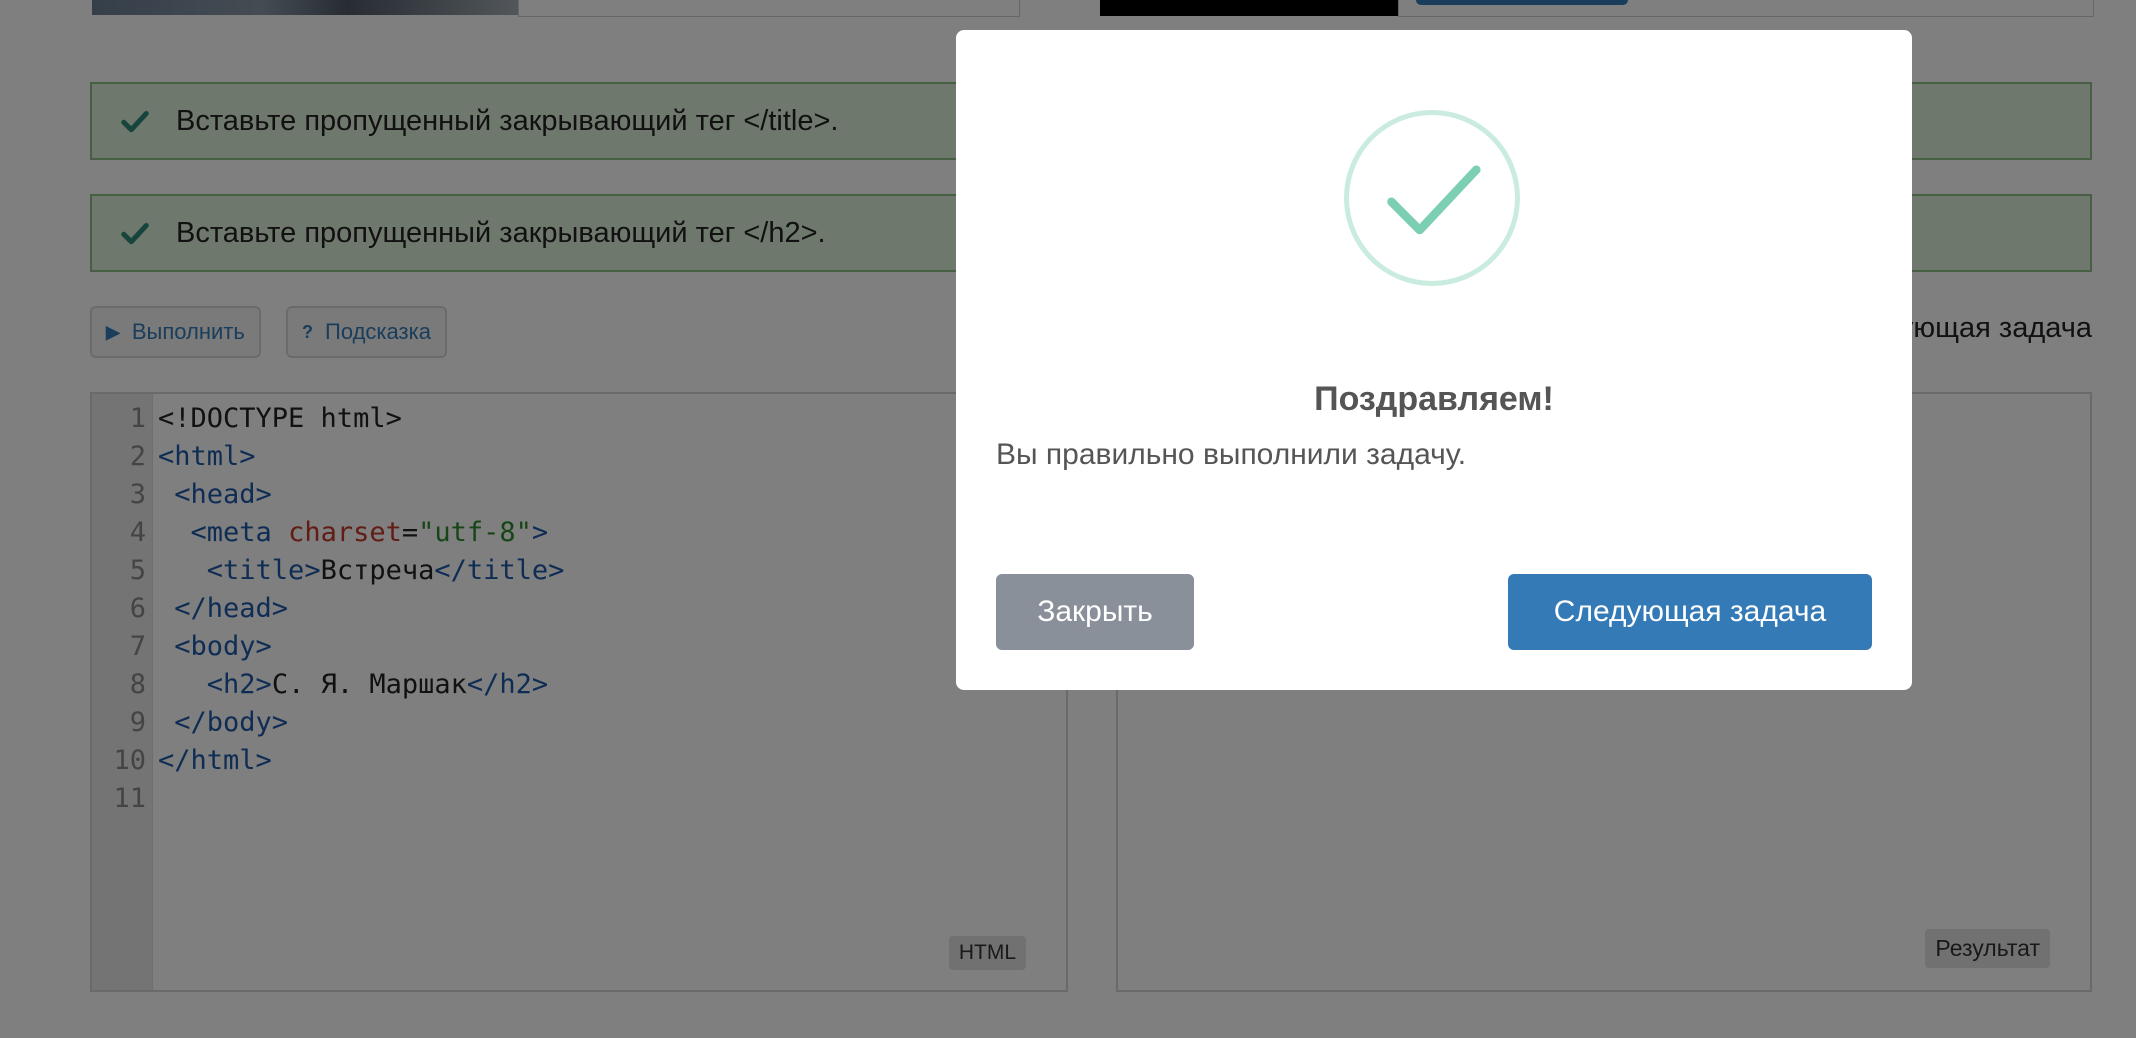  What do you see at coordinates (1434, 399) in the screenshot?
I see `modal-title: Поздравляем!` at bounding box center [1434, 399].